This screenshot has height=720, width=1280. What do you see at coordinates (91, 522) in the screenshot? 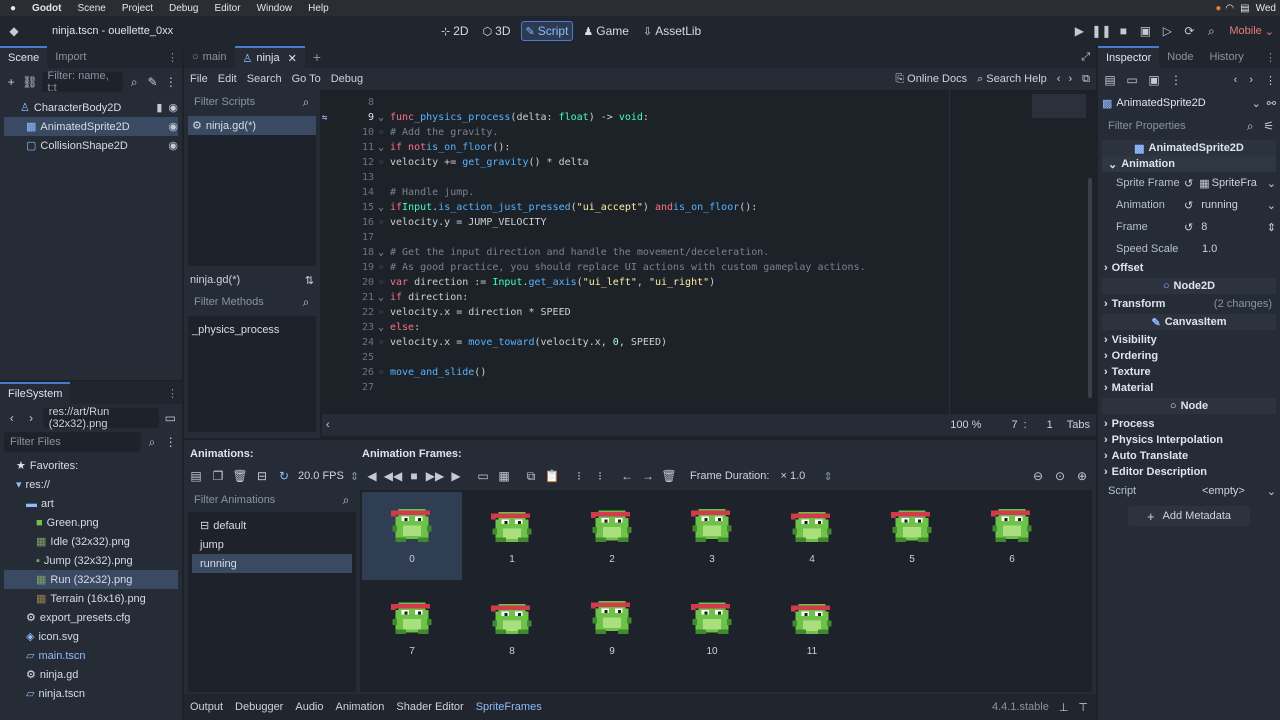
I see `file-item-green-png: ■ Green.png` at bounding box center [91, 522].